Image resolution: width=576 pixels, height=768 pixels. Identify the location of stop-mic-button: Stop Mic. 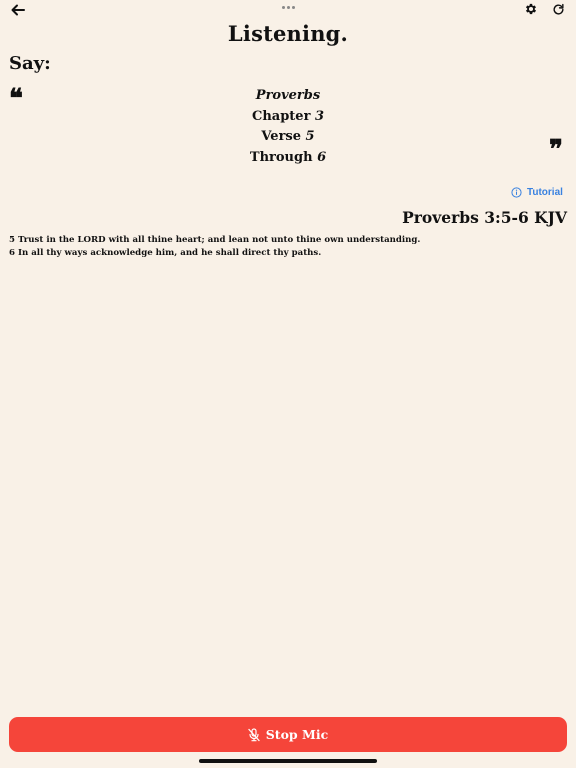
(288, 734).